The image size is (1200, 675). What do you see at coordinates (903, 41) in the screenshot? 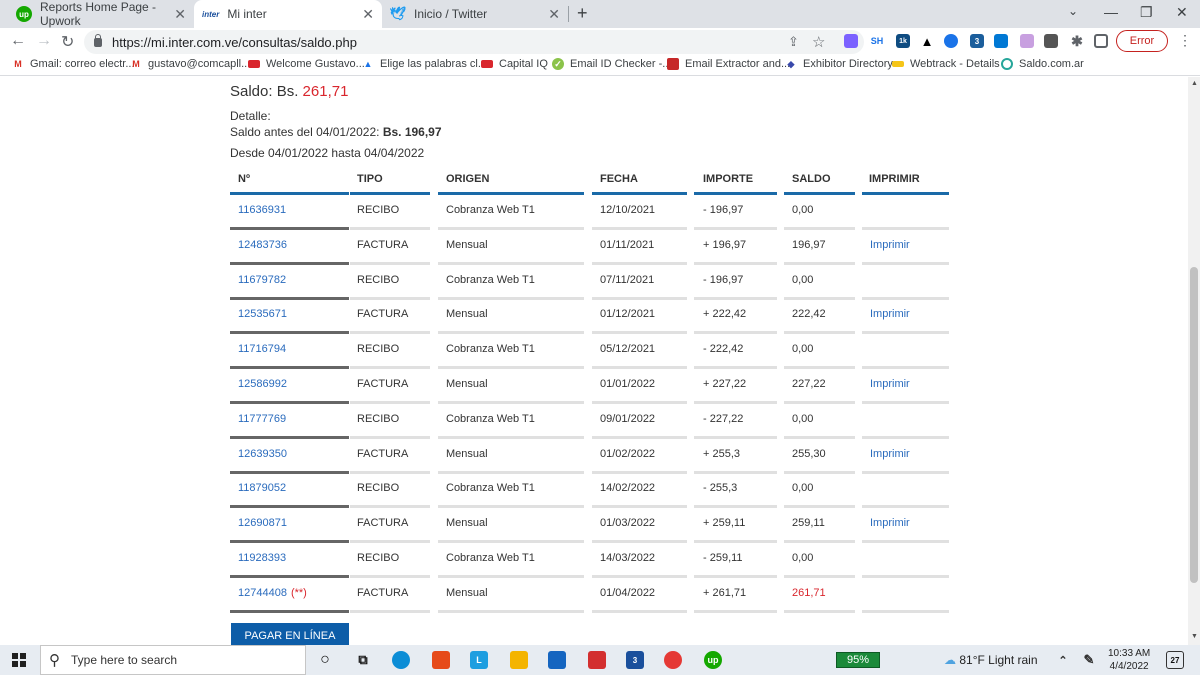
I see `extension-1k-icon: 1k` at bounding box center [903, 41].